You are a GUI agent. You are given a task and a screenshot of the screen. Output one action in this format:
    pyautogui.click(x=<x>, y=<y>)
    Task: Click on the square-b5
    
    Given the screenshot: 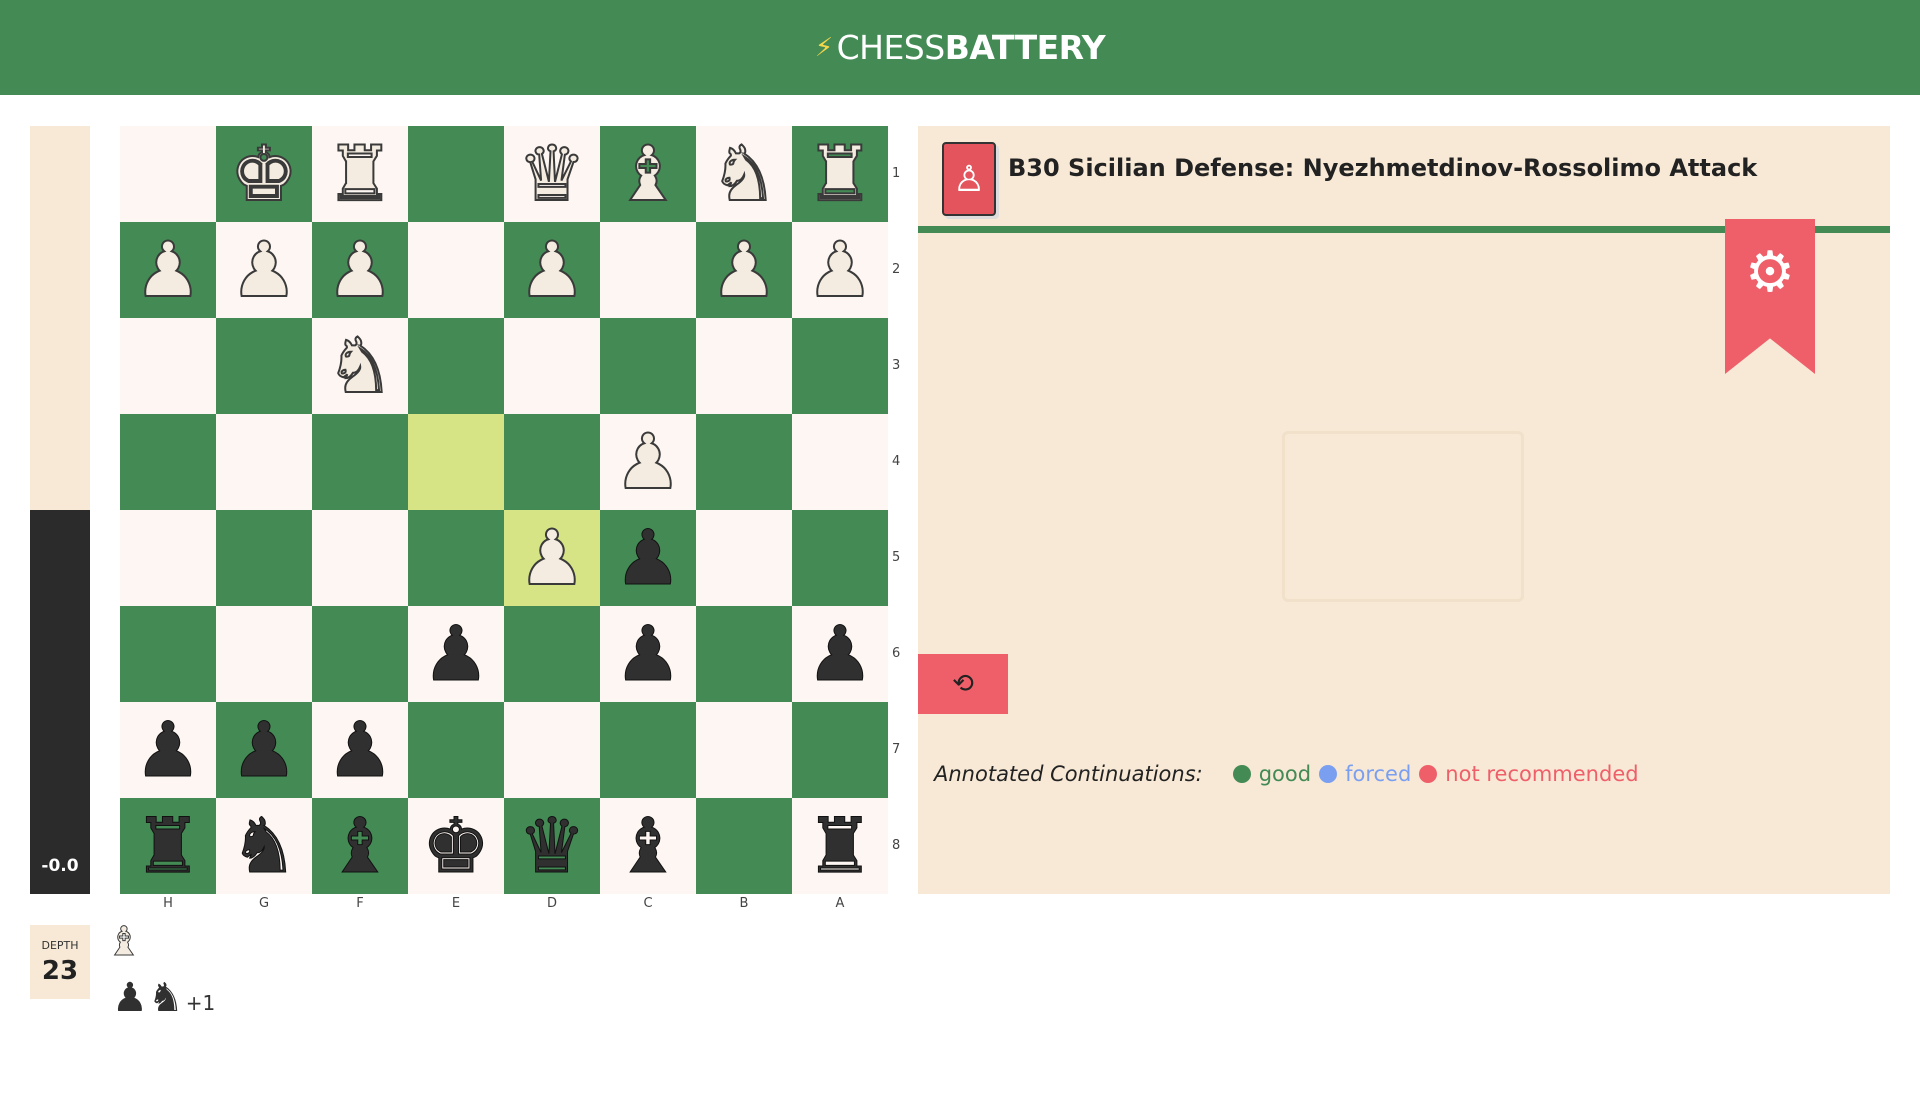 What is the action you would take?
    pyautogui.click(x=744, y=558)
    